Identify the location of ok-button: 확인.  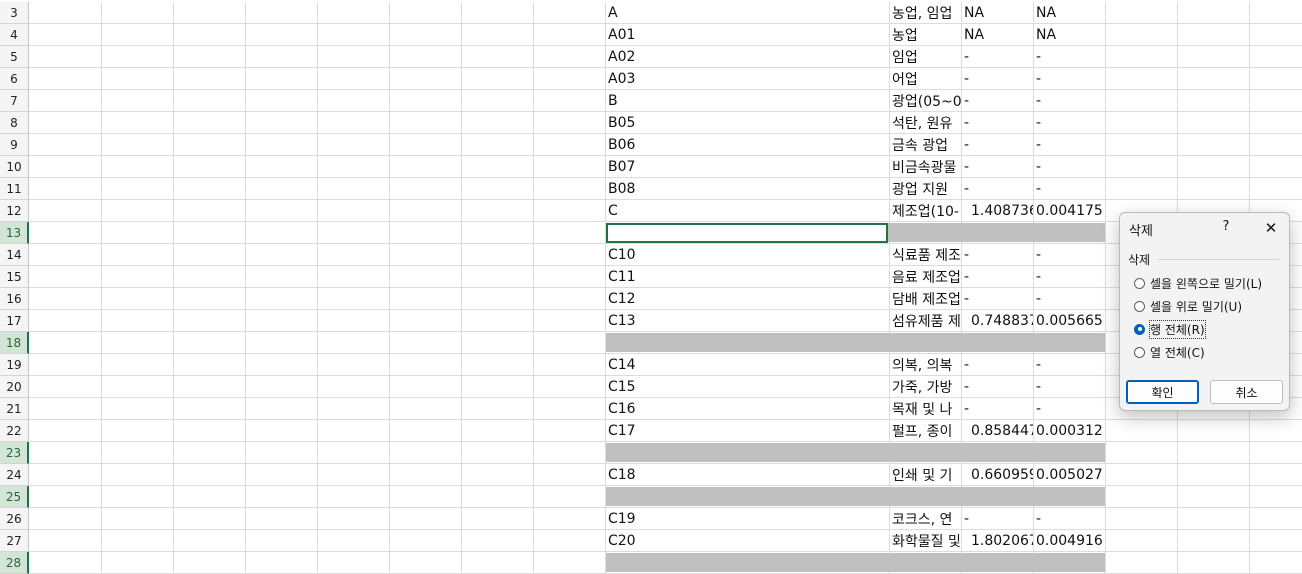
(1162, 392).